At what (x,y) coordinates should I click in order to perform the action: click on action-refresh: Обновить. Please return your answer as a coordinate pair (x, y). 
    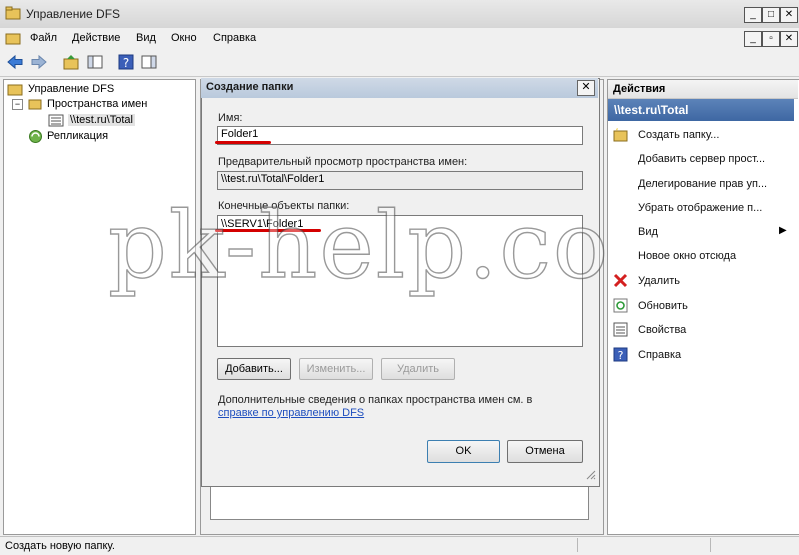
    Looking at the image, I should click on (663, 306).